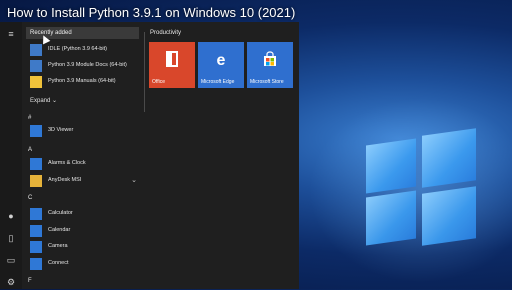 The width and height of the screenshot is (512, 290). Describe the element at coordinates (36, 264) in the screenshot. I see `connect-icon` at that location.